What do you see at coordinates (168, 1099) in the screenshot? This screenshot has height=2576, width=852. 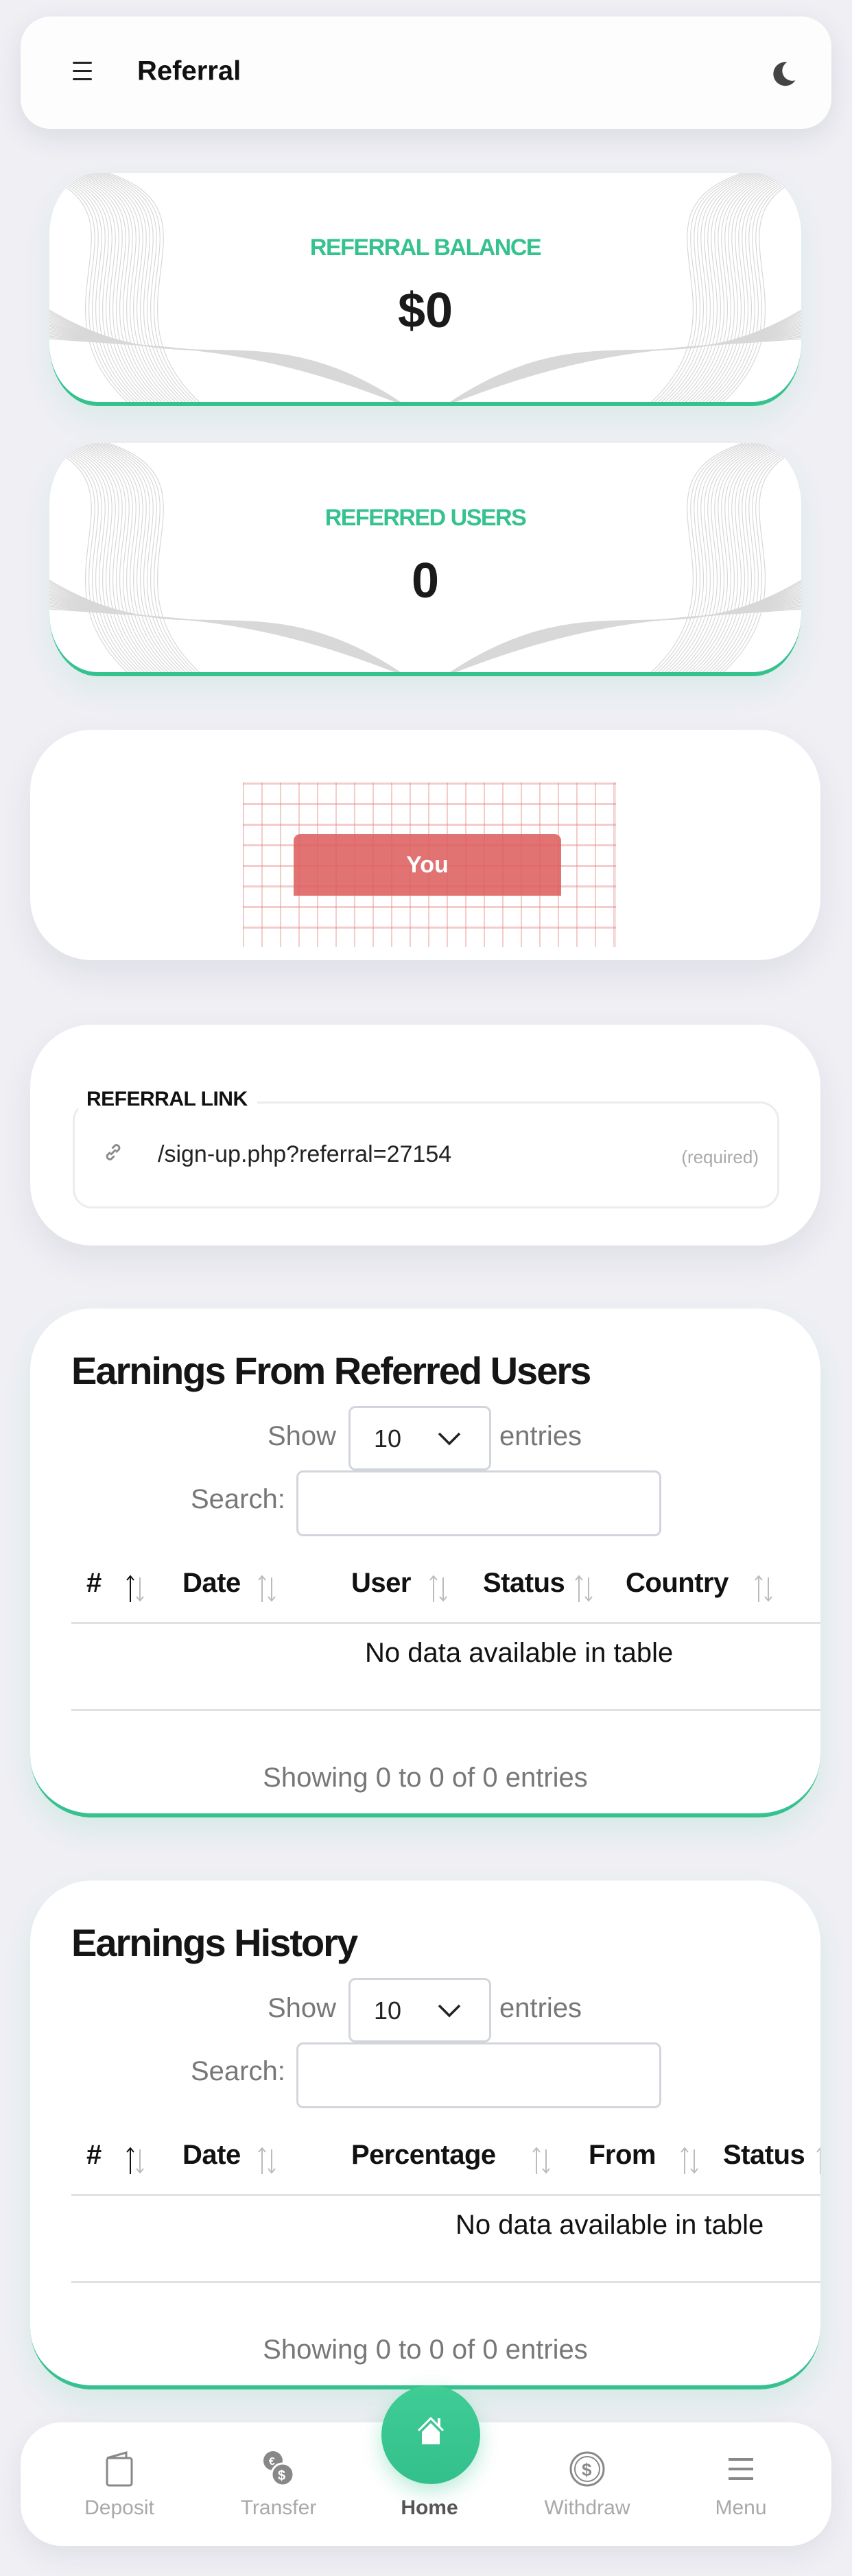 I see `referral-link-legend: REFERRAL LINK` at bounding box center [168, 1099].